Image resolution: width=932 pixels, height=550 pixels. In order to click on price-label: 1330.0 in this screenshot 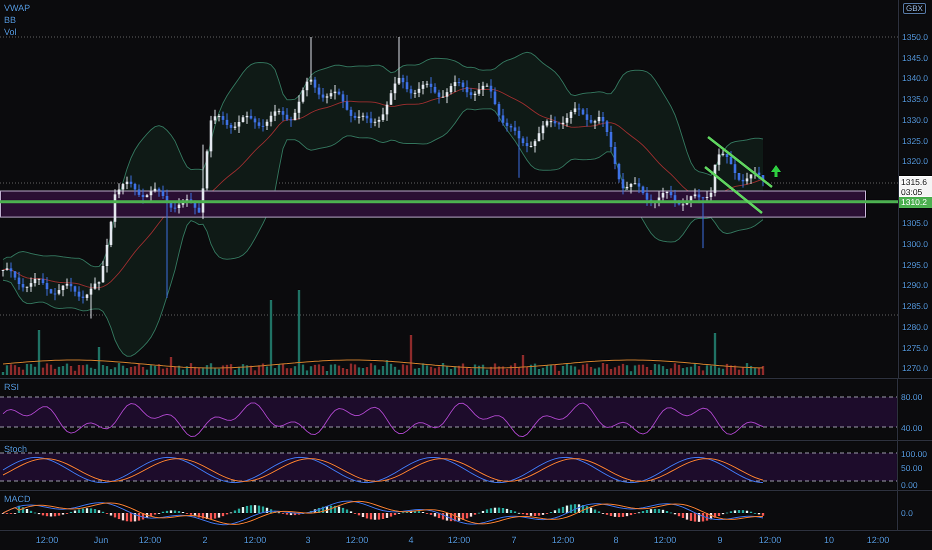, I will do `click(915, 119)`.